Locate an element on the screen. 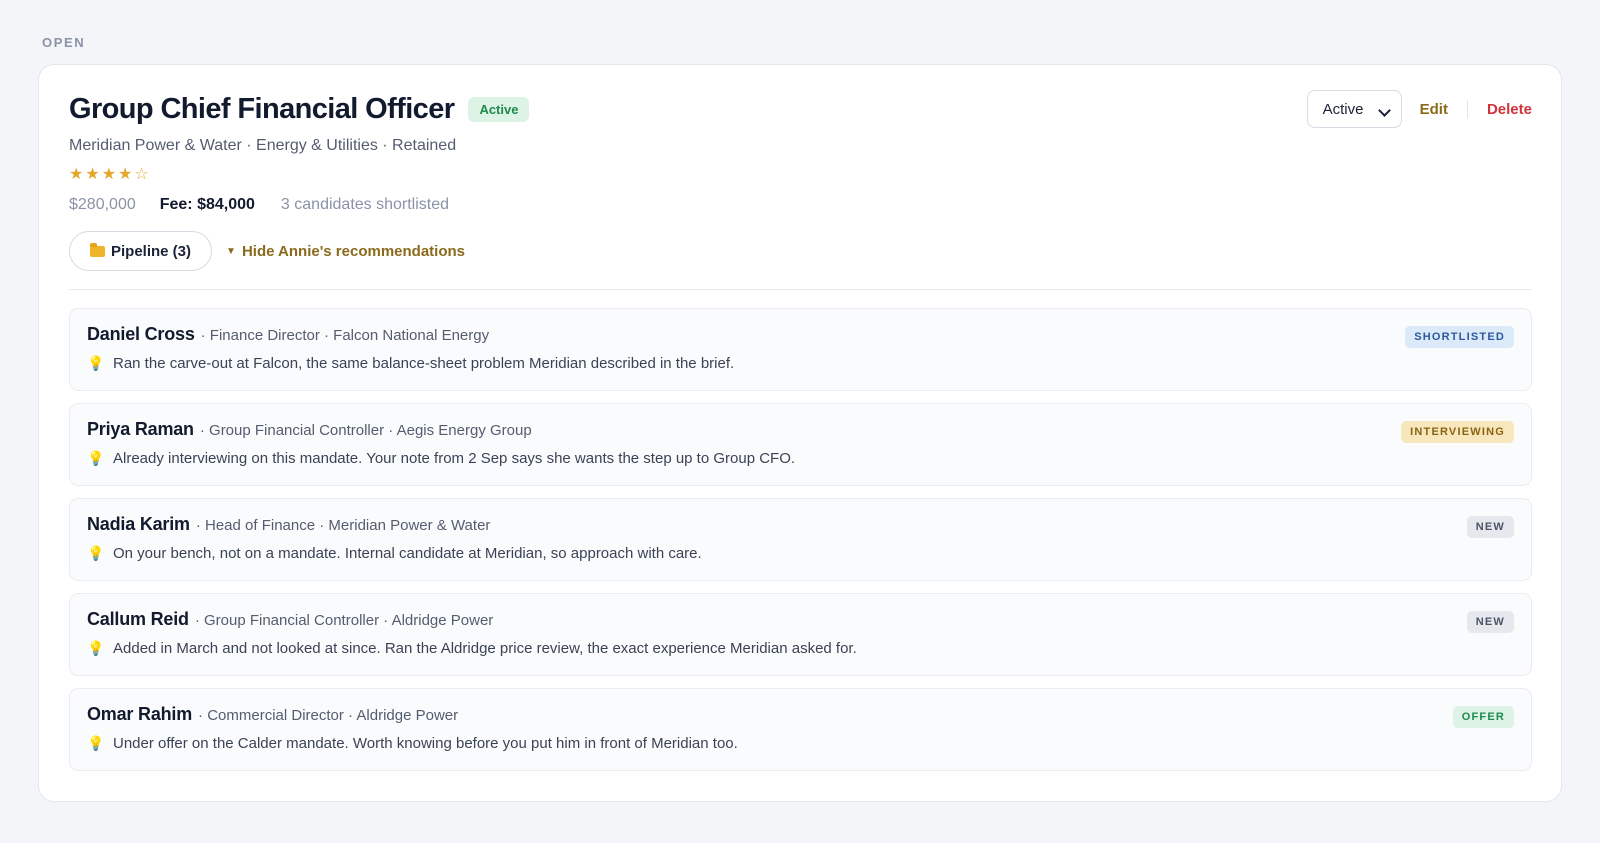 The width and height of the screenshot is (1600, 843). status-badge: Active is located at coordinates (499, 109).